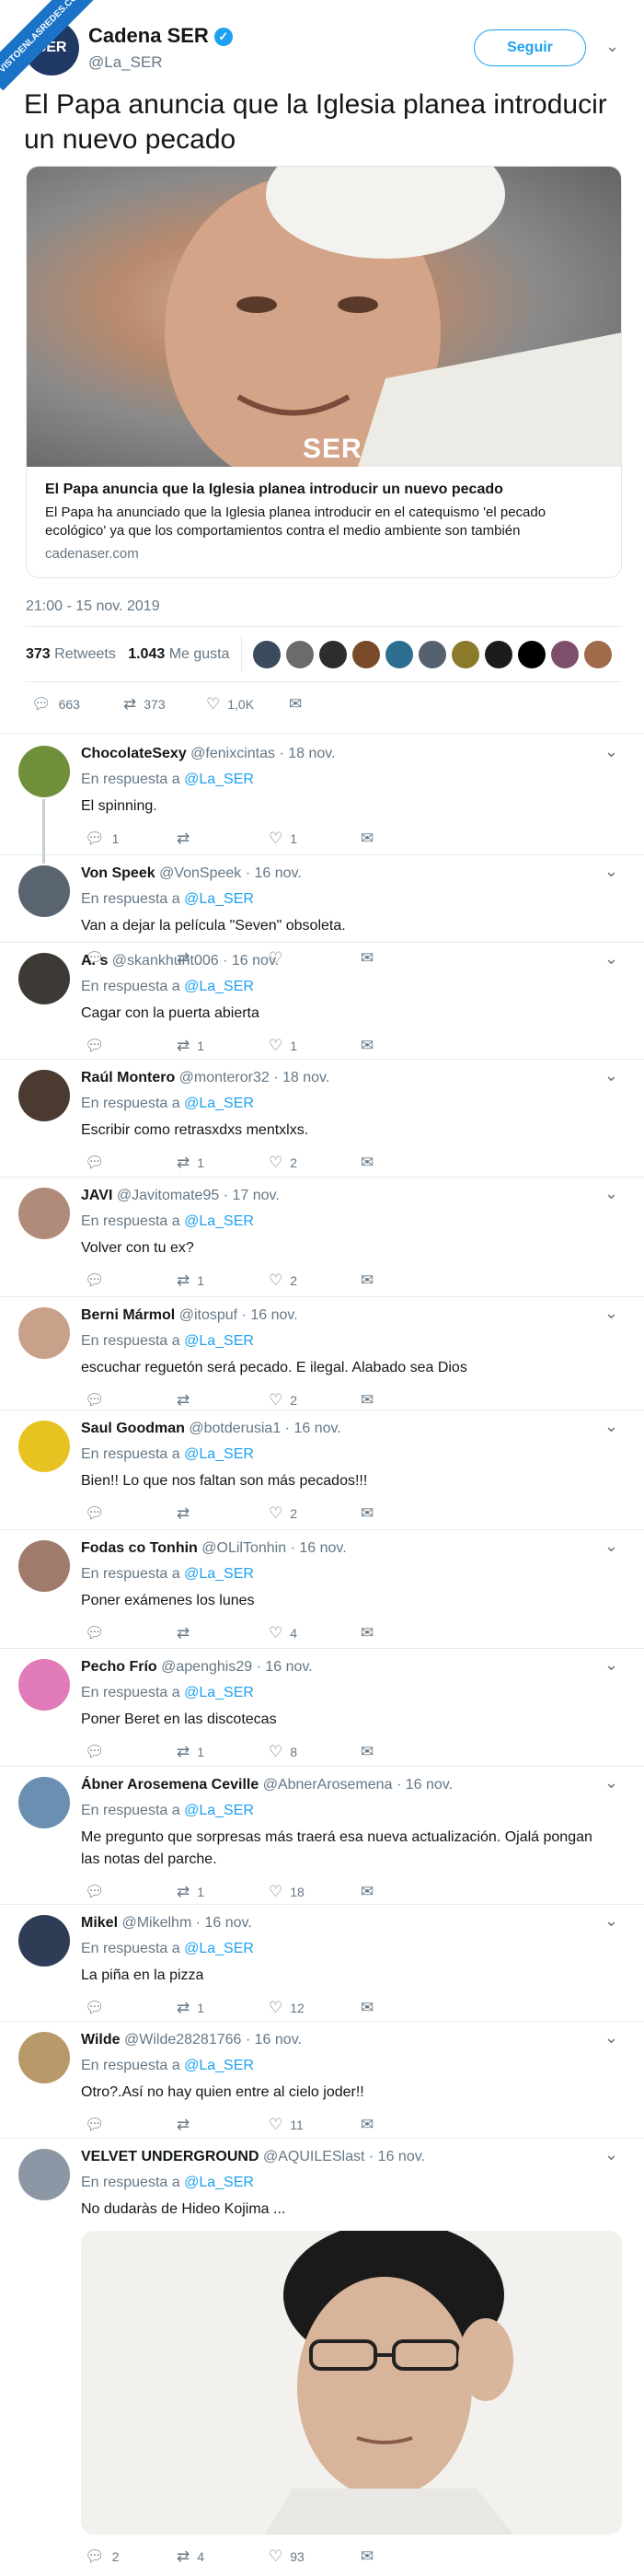 The width and height of the screenshot is (644, 2576). Describe the element at coordinates (232, 753) in the screenshot. I see `reply-author-handle: @fenixcintas` at that location.